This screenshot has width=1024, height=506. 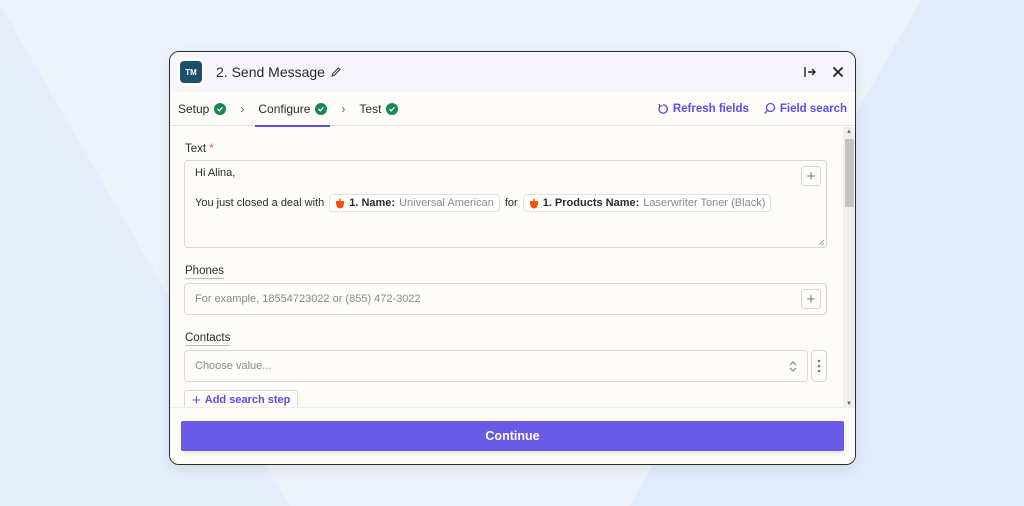 I want to click on text-fragment: You just closed a deal with, so click(x=260, y=203).